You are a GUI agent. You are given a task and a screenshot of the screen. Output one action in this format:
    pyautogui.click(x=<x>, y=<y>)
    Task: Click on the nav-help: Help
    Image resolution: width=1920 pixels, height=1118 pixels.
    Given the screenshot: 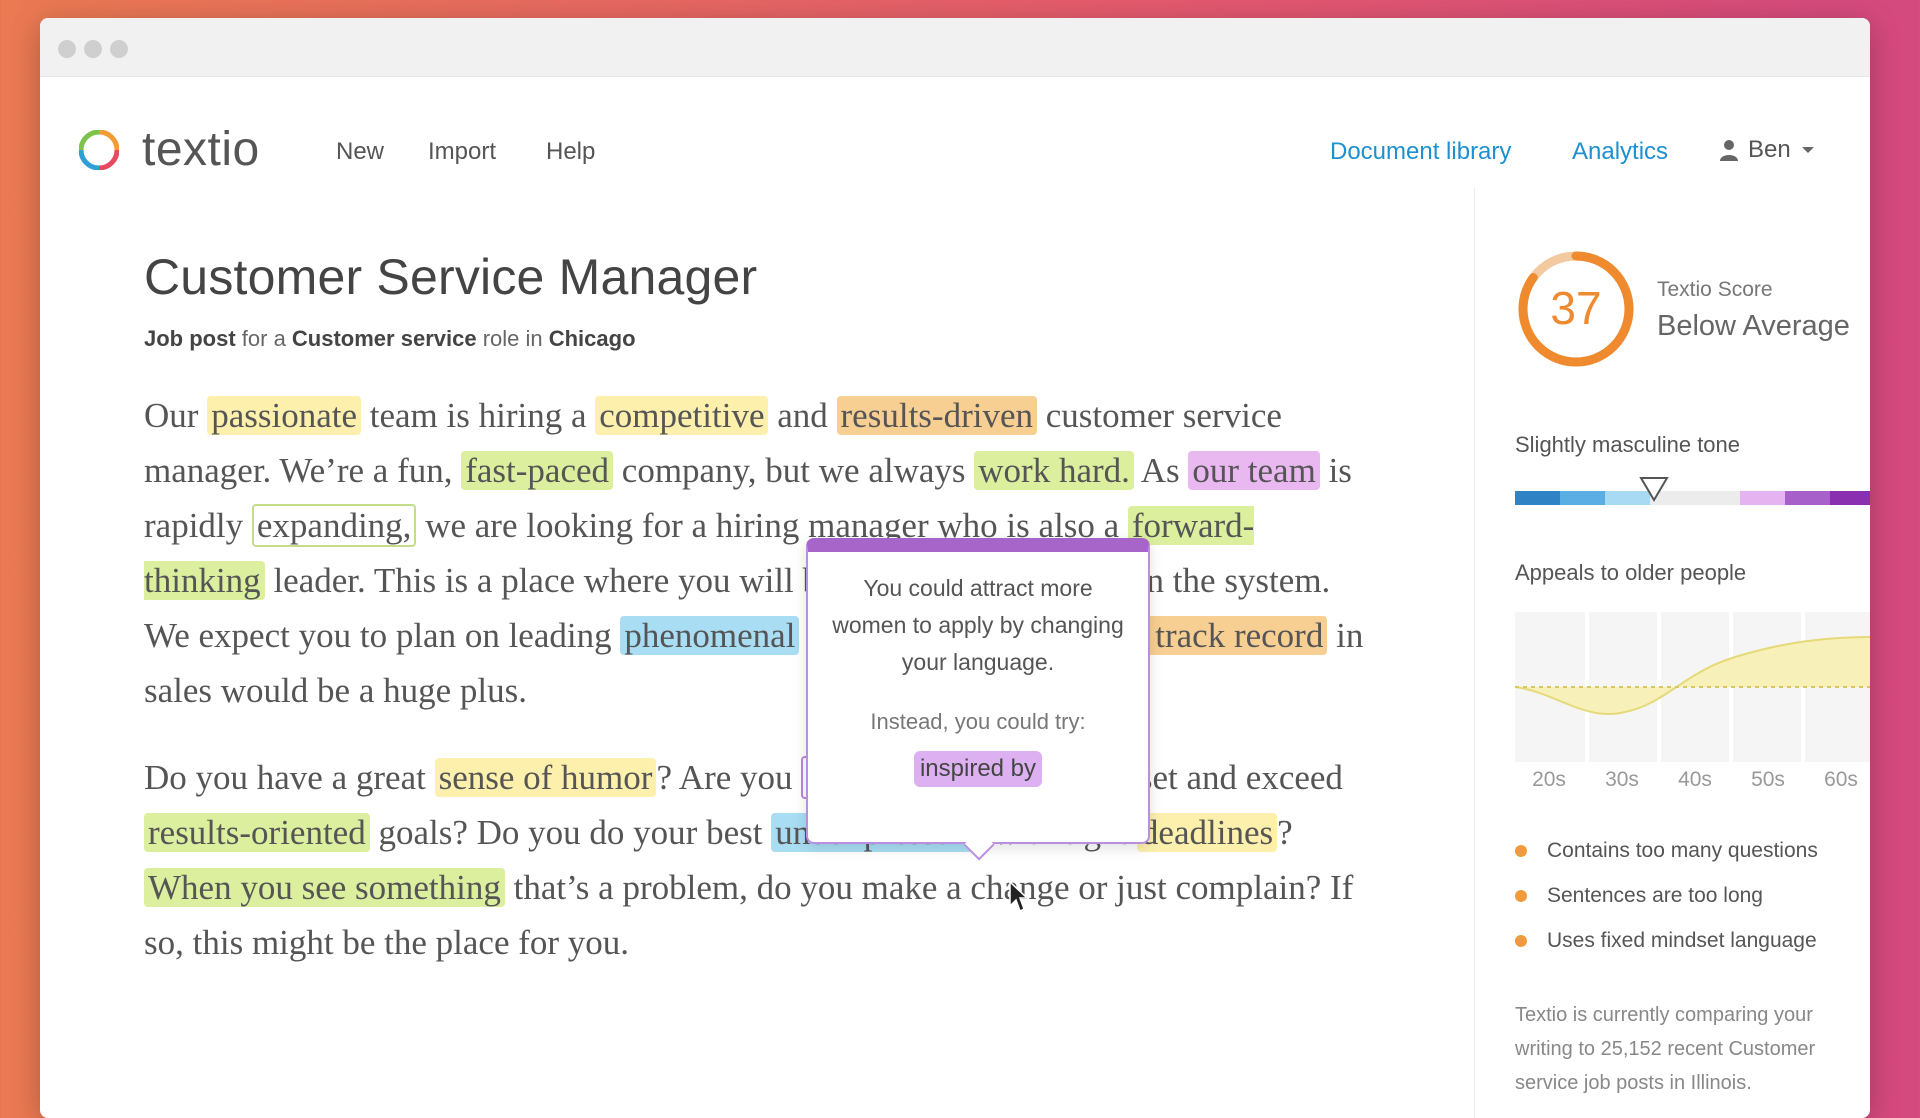 What is the action you would take?
    pyautogui.click(x=570, y=152)
    